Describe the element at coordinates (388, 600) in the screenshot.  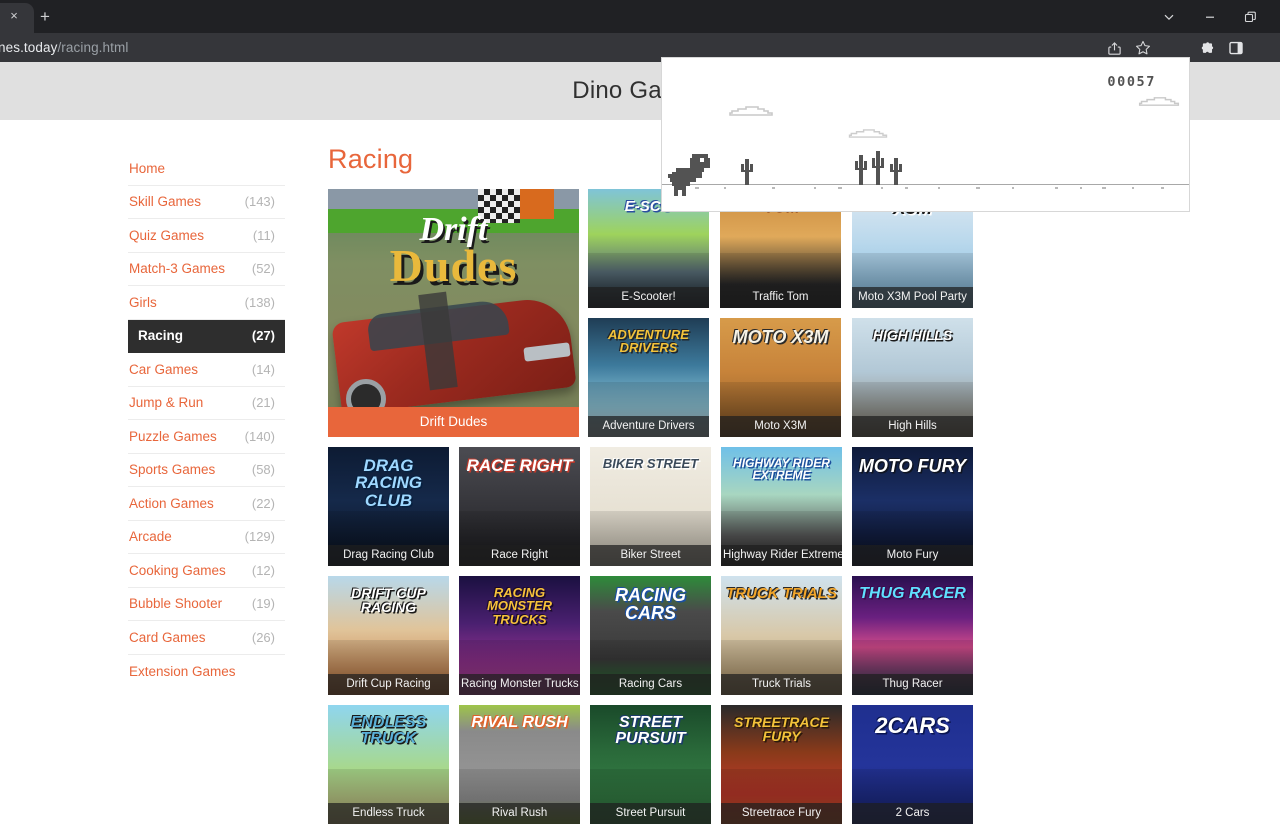
I see `game-art-text: DRIFT CUP RACING` at that location.